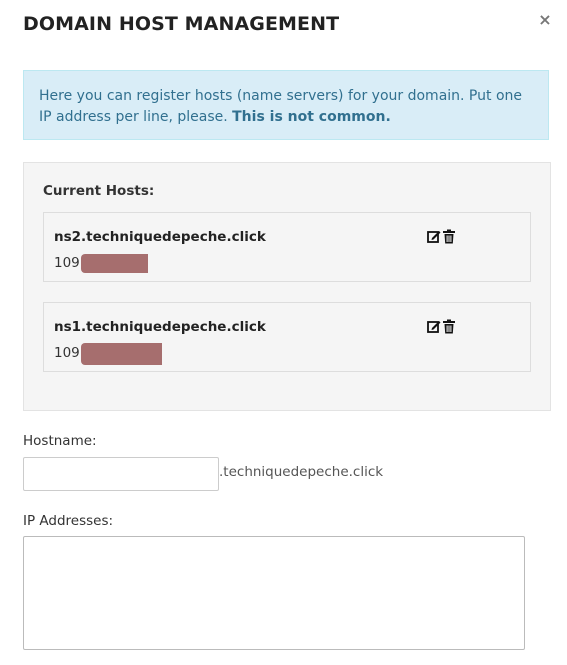  I want to click on domain-suffix: .techniquedepeche.click, so click(301, 472).